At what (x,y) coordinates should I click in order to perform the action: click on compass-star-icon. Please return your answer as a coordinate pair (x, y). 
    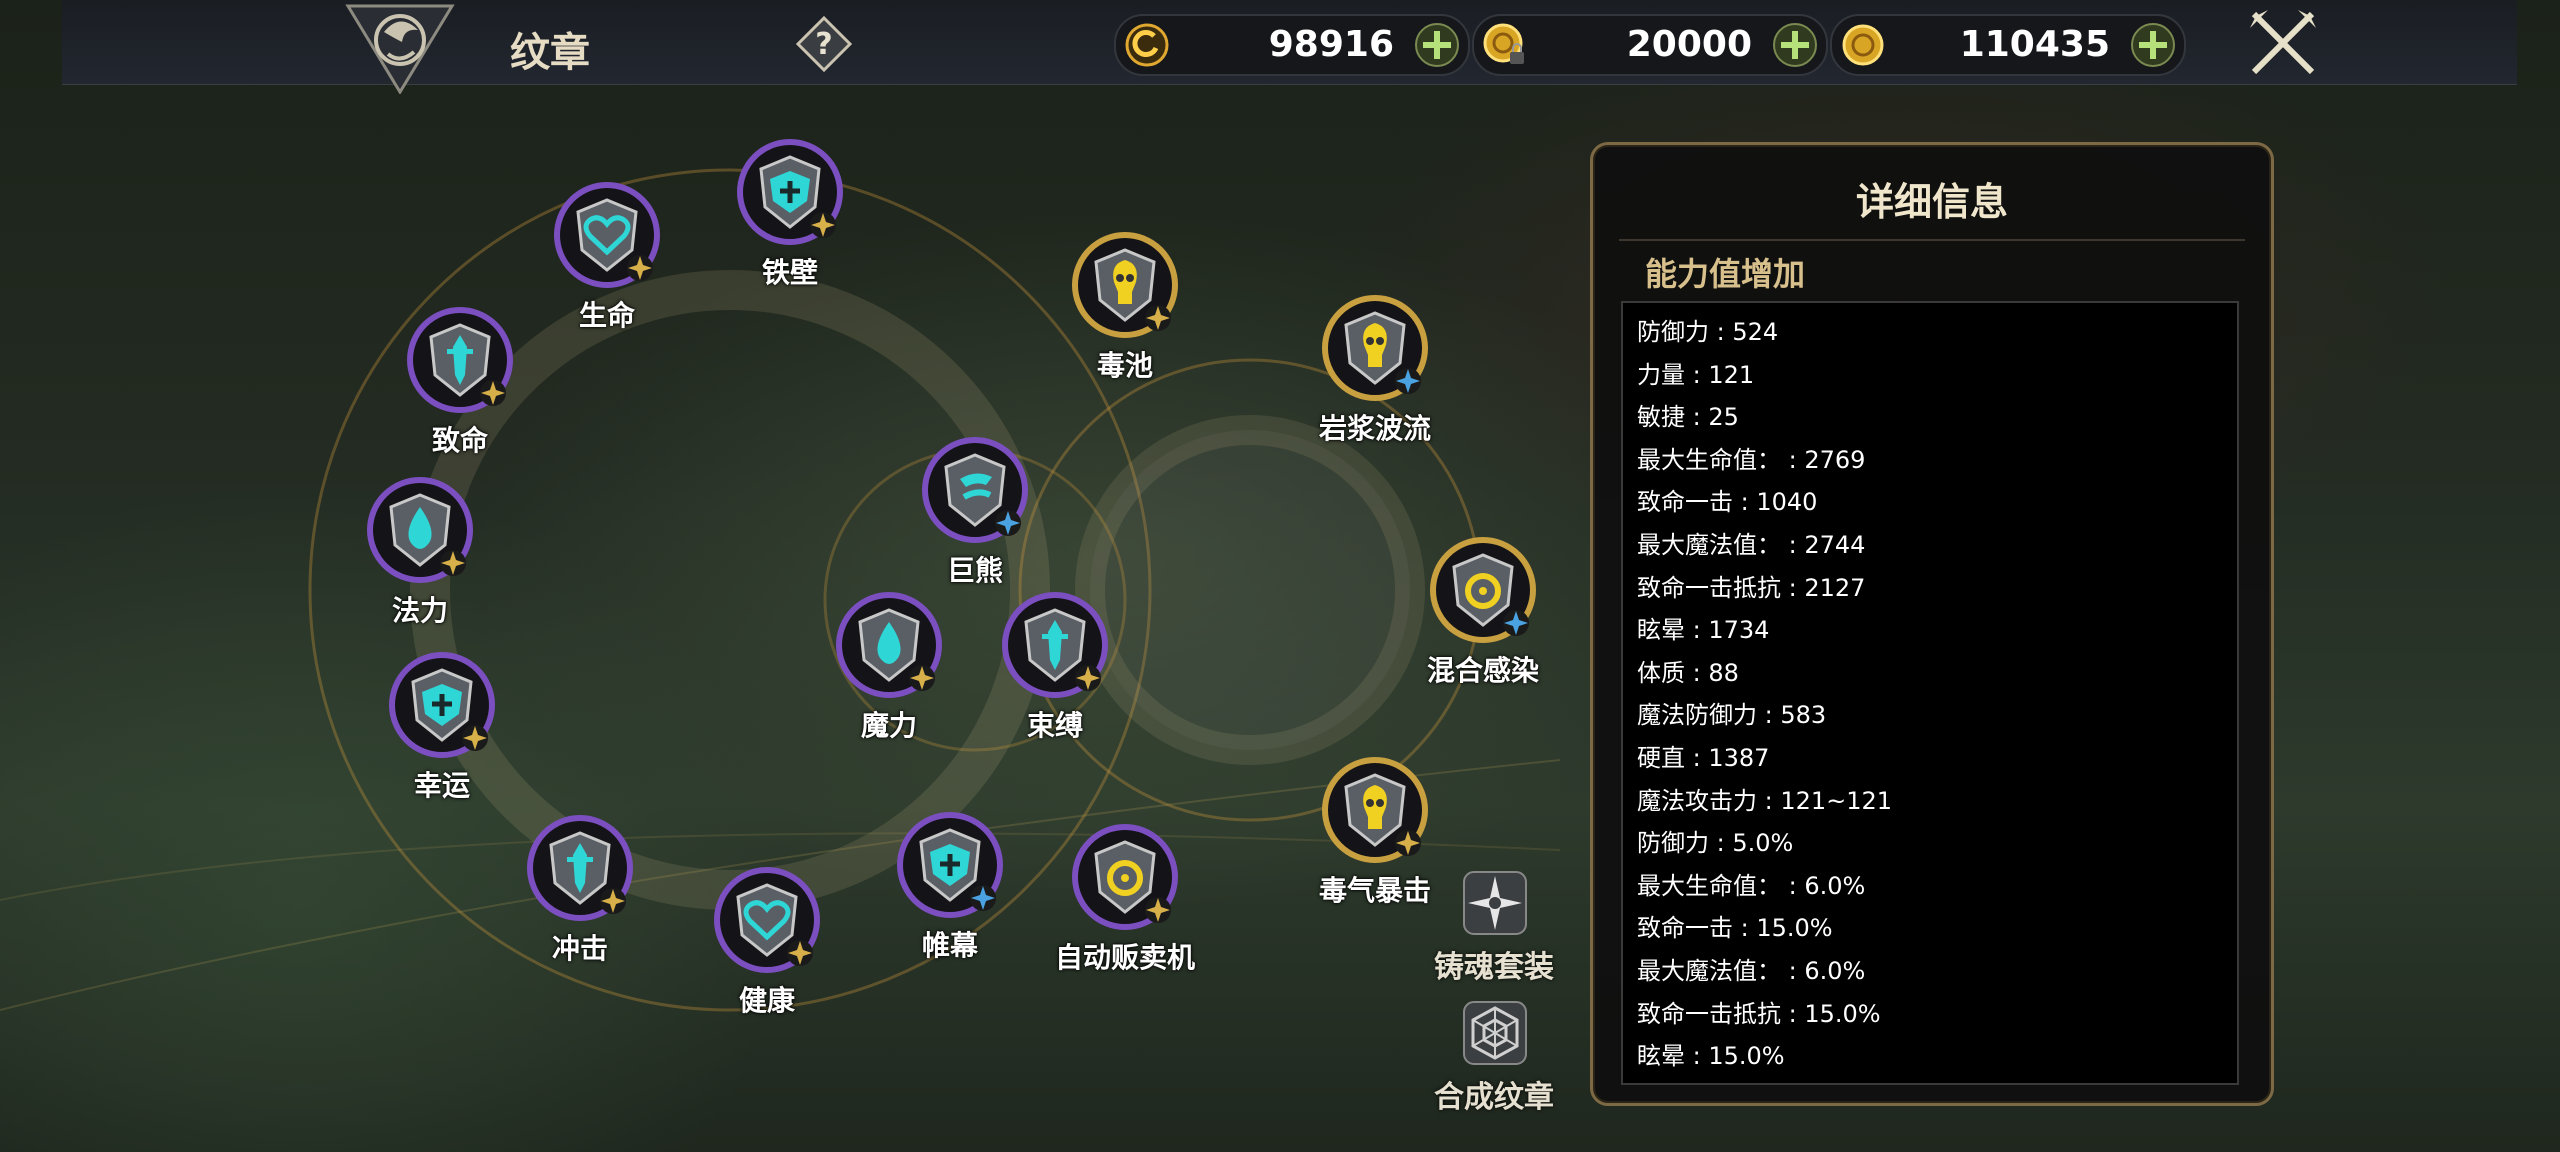
    Looking at the image, I should click on (1495, 903).